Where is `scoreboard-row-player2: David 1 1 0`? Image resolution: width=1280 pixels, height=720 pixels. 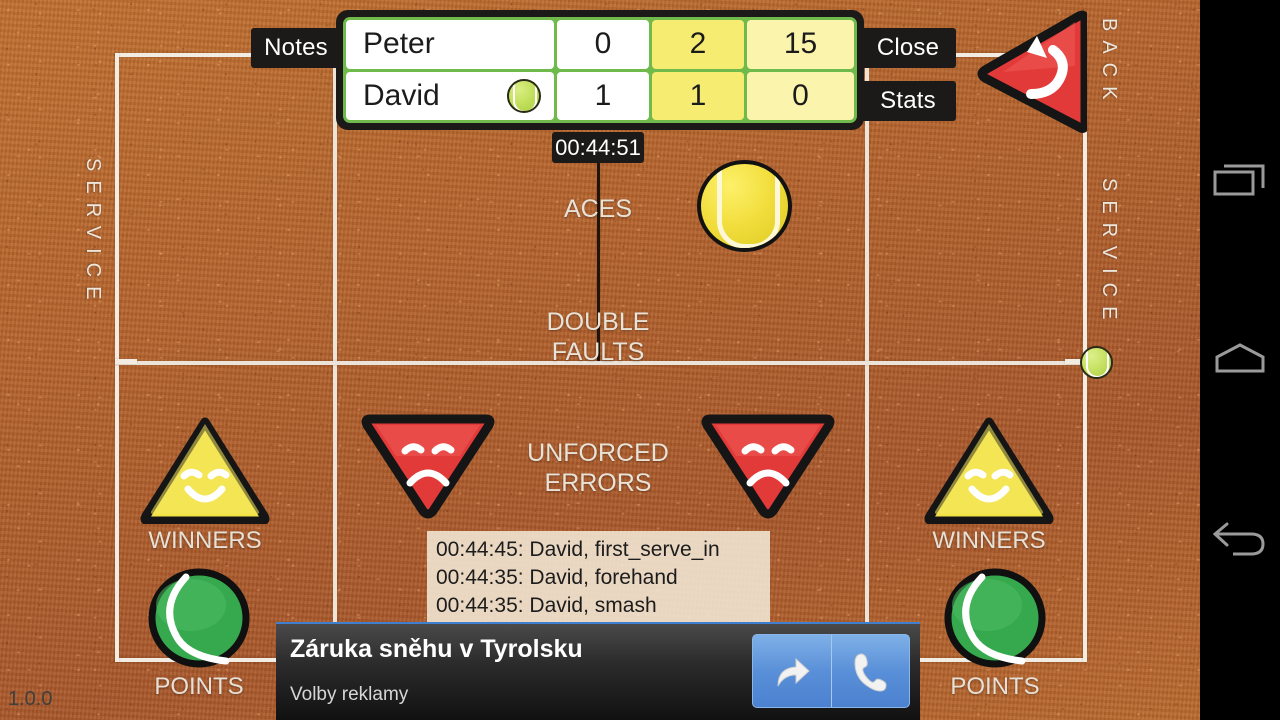 scoreboard-row-player2: David 1 1 0 is located at coordinates (600, 95).